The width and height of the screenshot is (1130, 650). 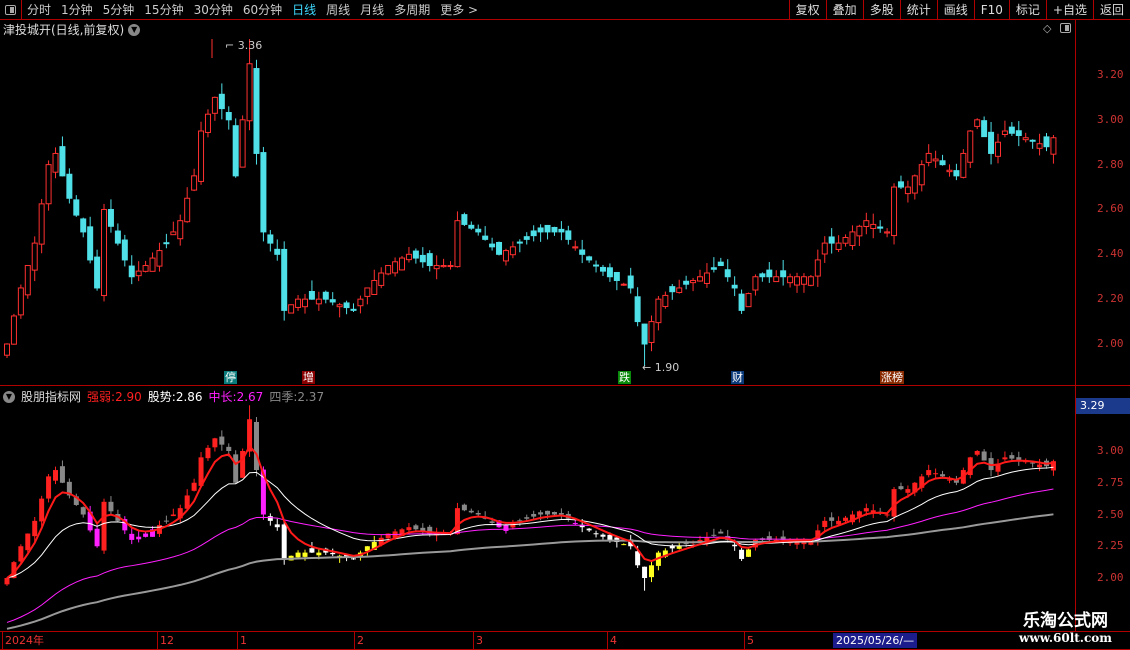 I want to click on chevron-down-icon: ▼, so click(x=9, y=396).